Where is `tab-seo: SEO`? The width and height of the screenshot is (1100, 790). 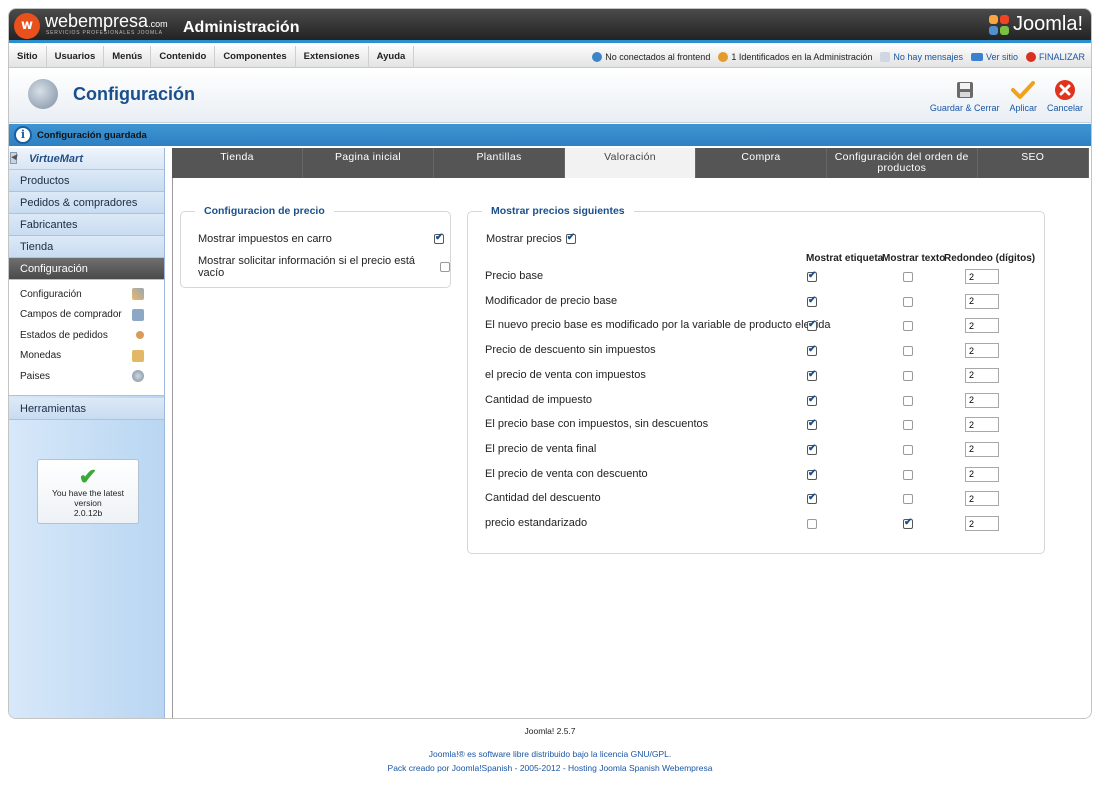
tab-seo: SEO is located at coordinates (1033, 163).